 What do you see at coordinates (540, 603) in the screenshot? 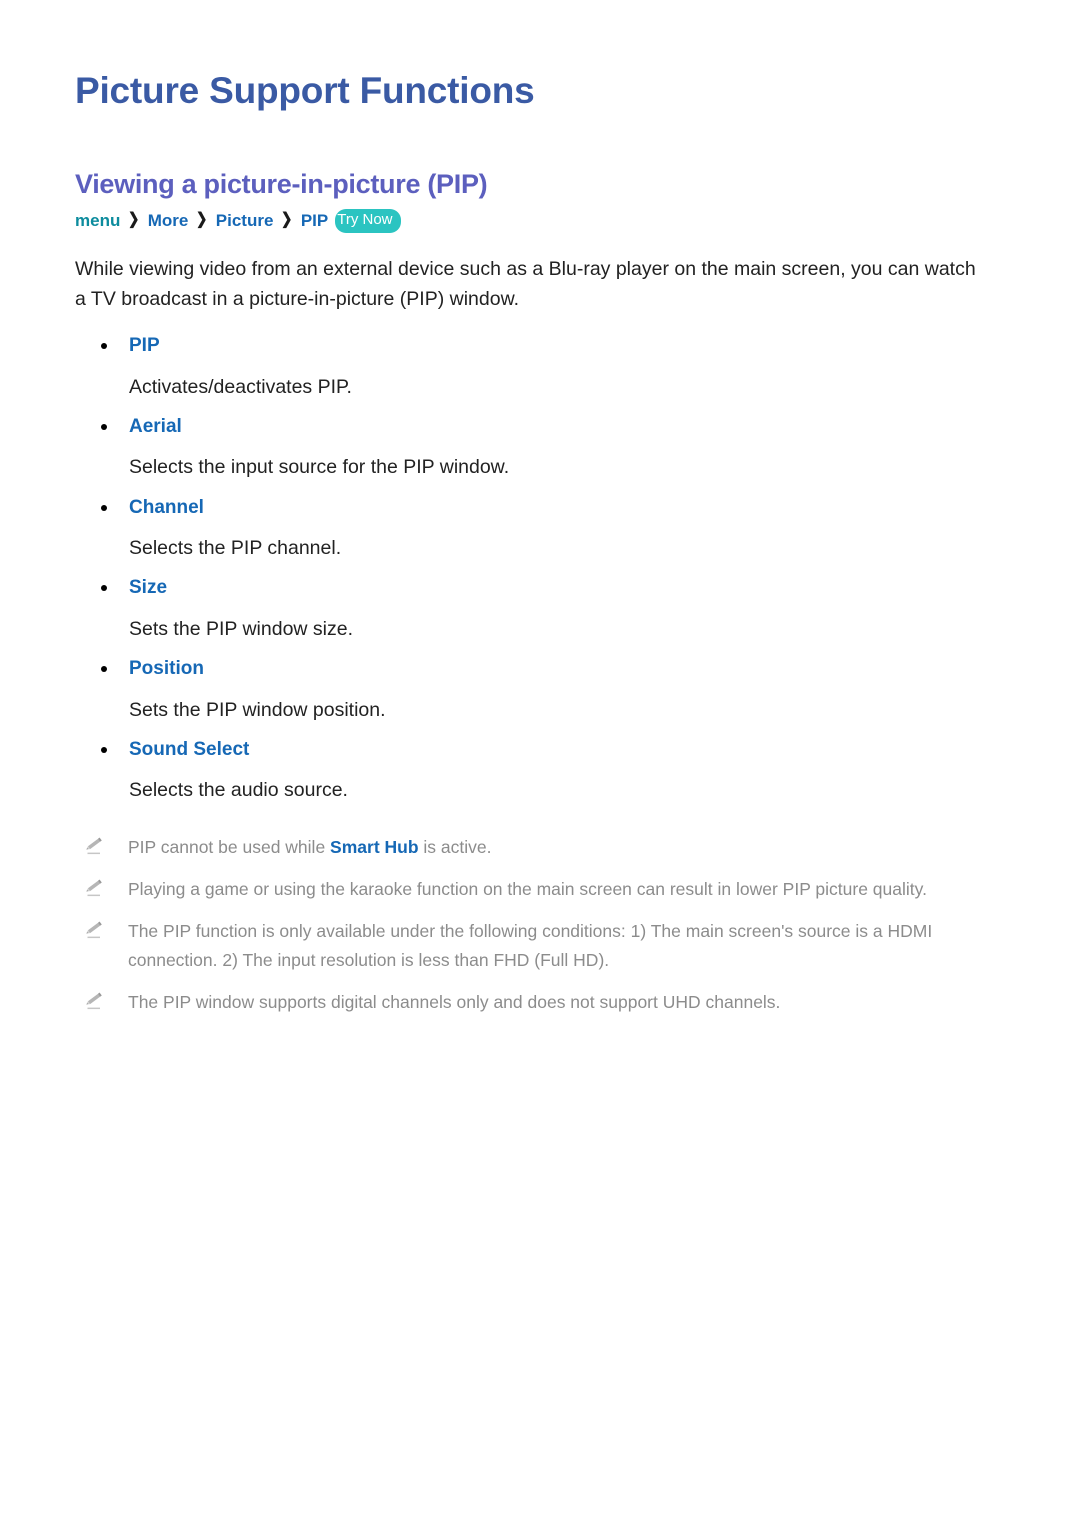
I see `list-item: Size Sets the PIP window size.` at bounding box center [540, 603].